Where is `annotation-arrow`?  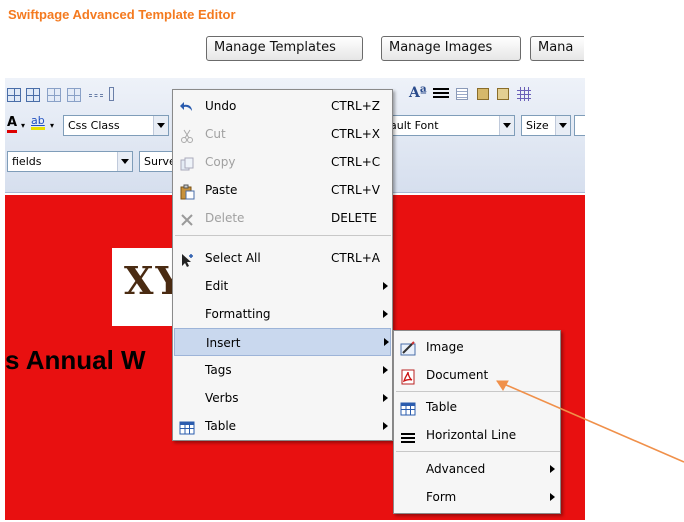 annotation-arrow is located at coordinates (590, 421).